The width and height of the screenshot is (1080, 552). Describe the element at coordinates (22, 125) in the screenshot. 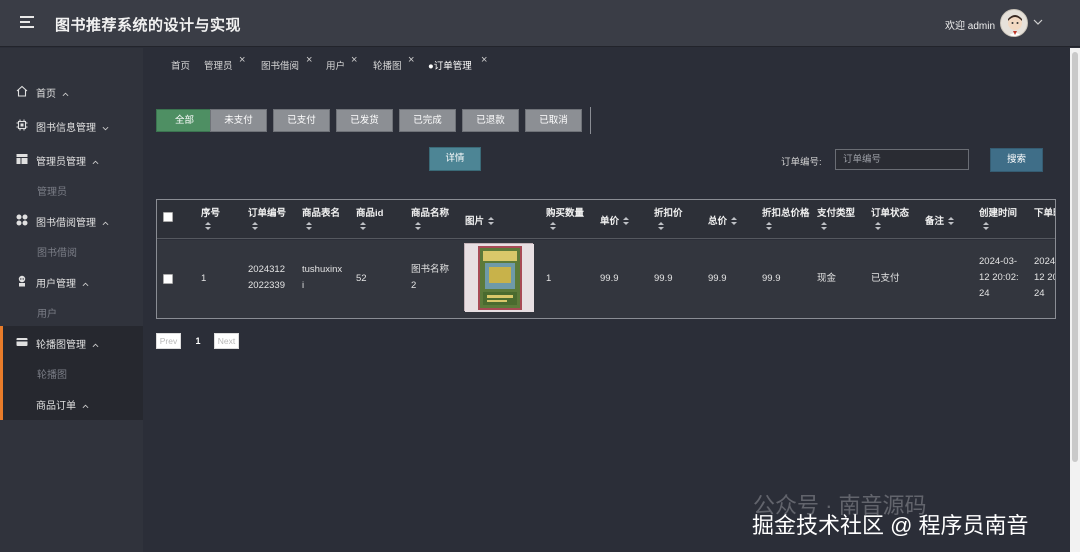

I see `chip-icon` at that location.